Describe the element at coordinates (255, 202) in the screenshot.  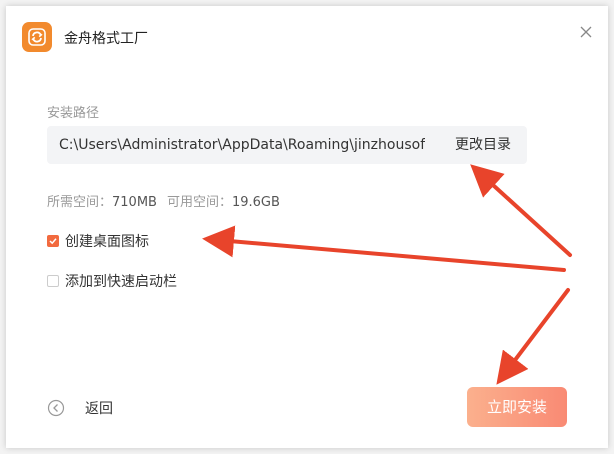
I see `available-space-value: 19.6GB` at that location.